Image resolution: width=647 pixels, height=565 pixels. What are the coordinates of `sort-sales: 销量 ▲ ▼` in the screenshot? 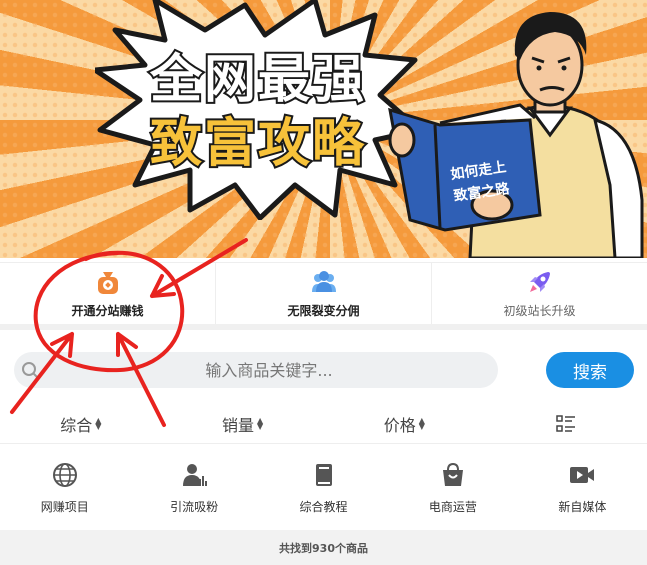 It's located at (243, 423).